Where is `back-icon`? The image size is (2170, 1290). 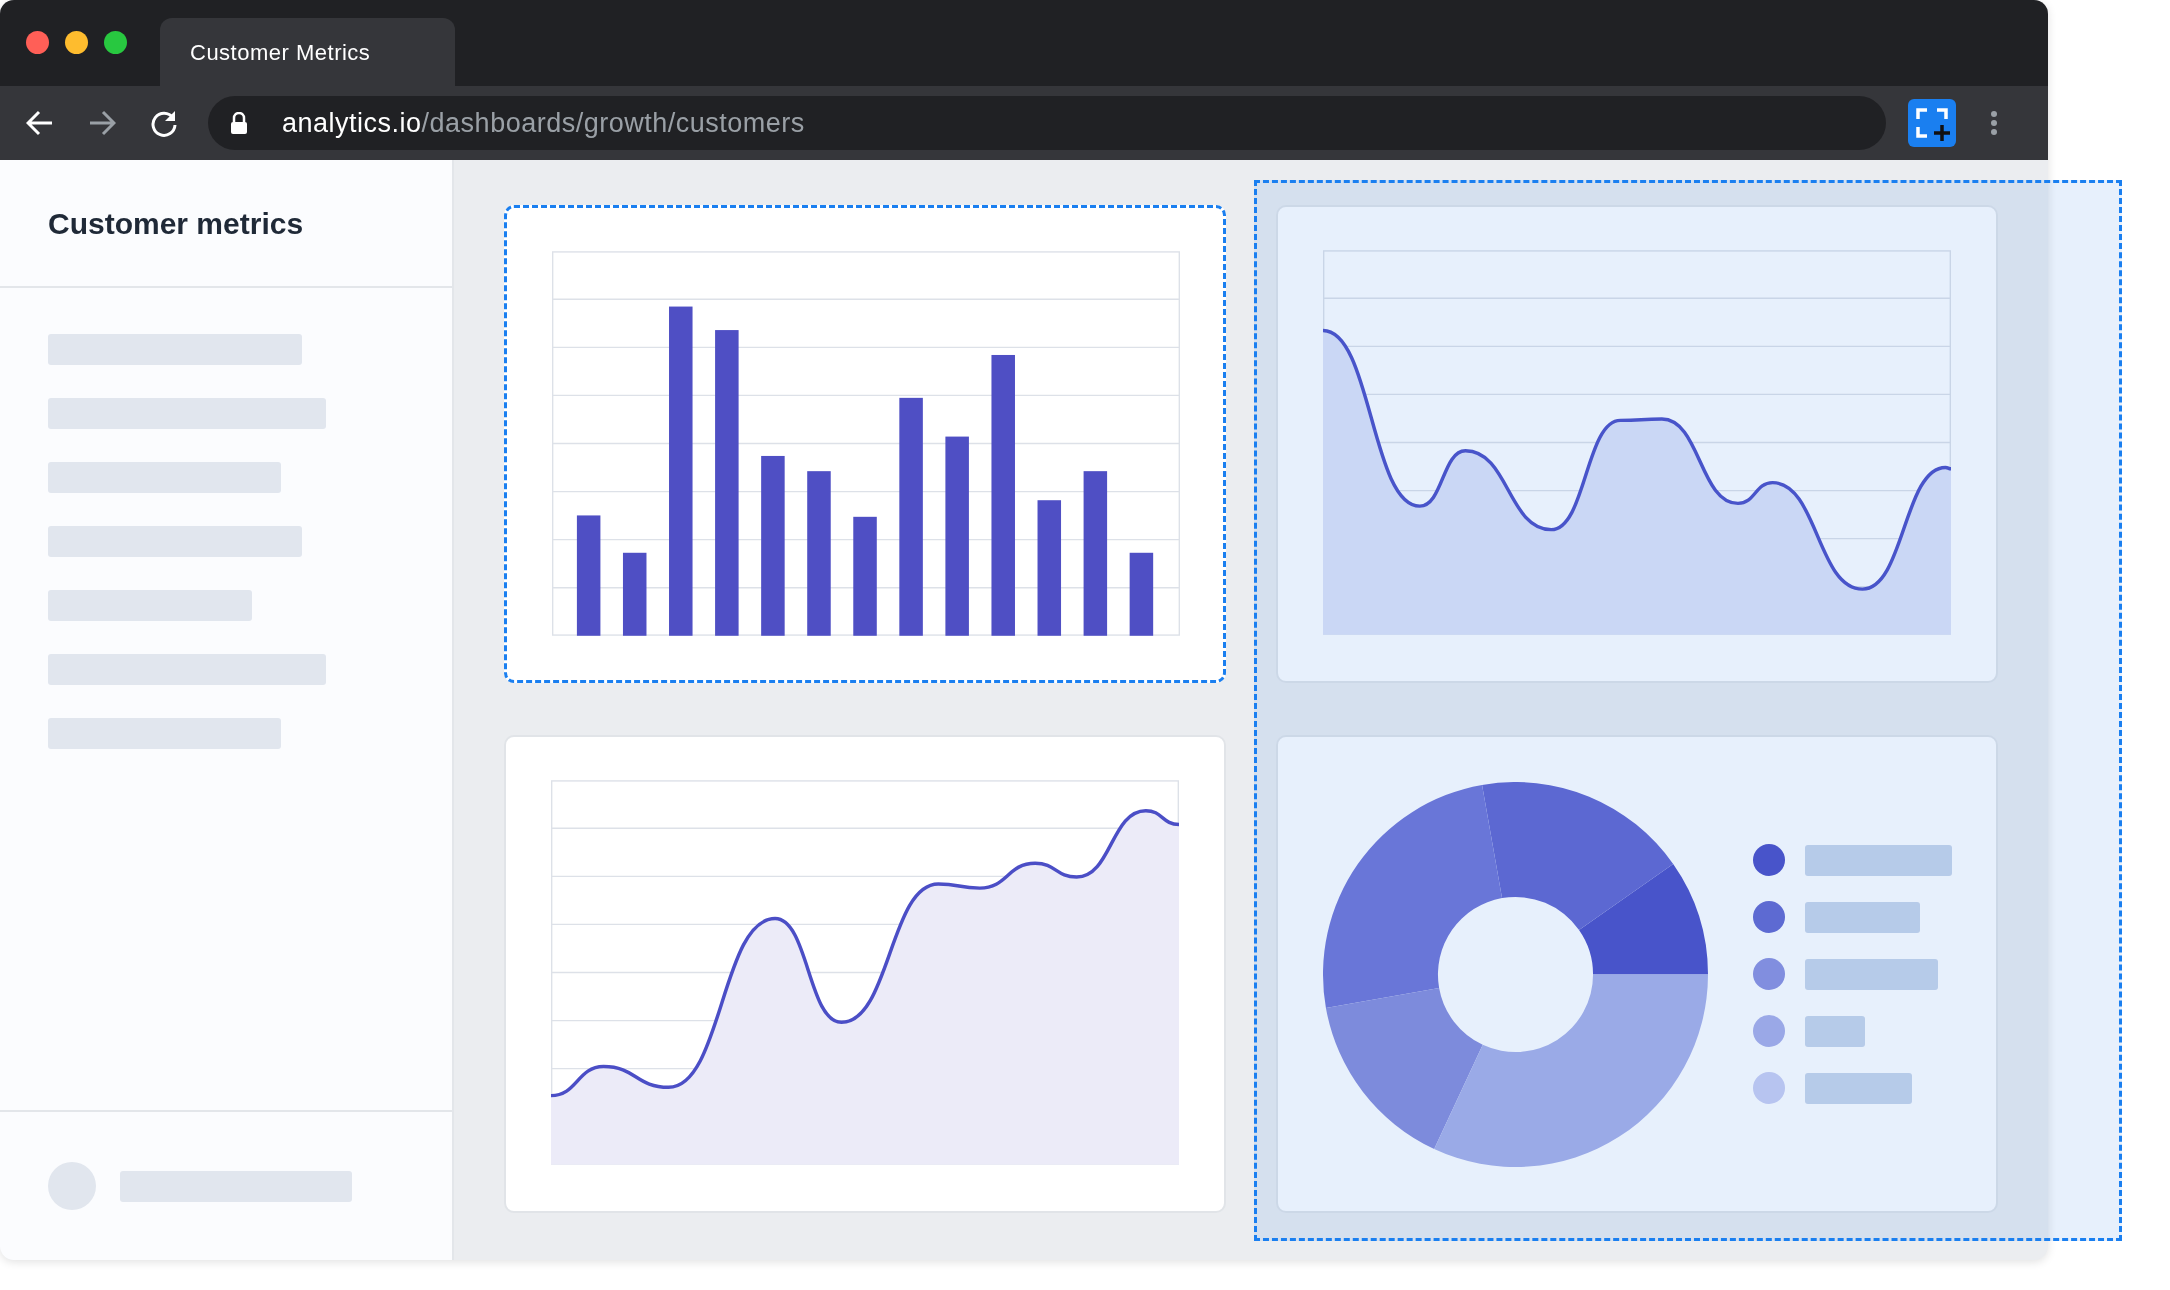 back-icon is located at coordinates (40, 123).